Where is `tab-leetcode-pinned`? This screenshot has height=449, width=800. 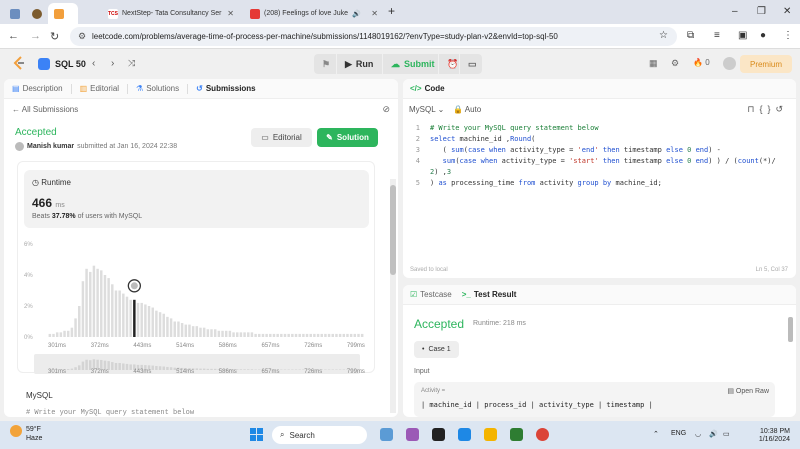
tab-leetcode-pinned is located at coordinates (36, 13).